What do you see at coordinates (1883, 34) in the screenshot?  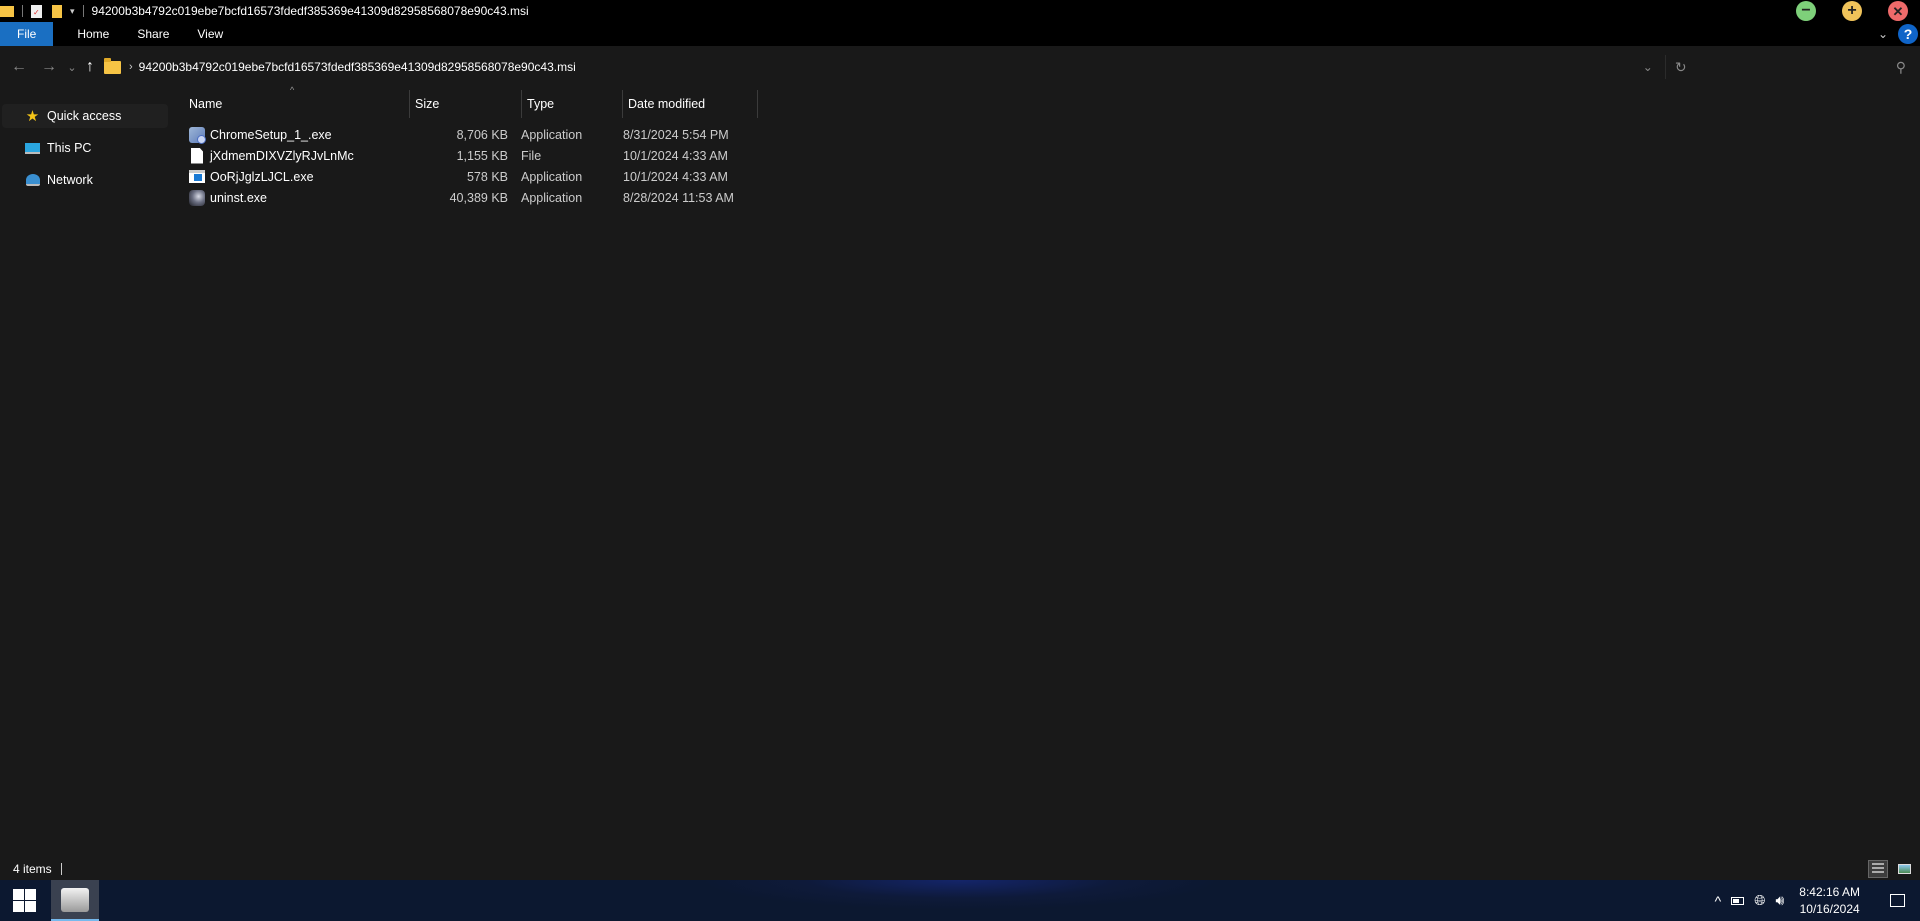 I see `expand-ribbon-chevron-icon: ⌄` at bounding box center [1883, 34].